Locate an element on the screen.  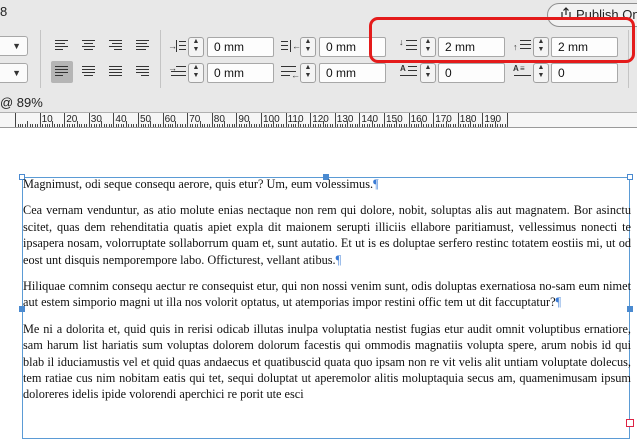
zoom-level: @ 89% is located at coordinates (21, 102).